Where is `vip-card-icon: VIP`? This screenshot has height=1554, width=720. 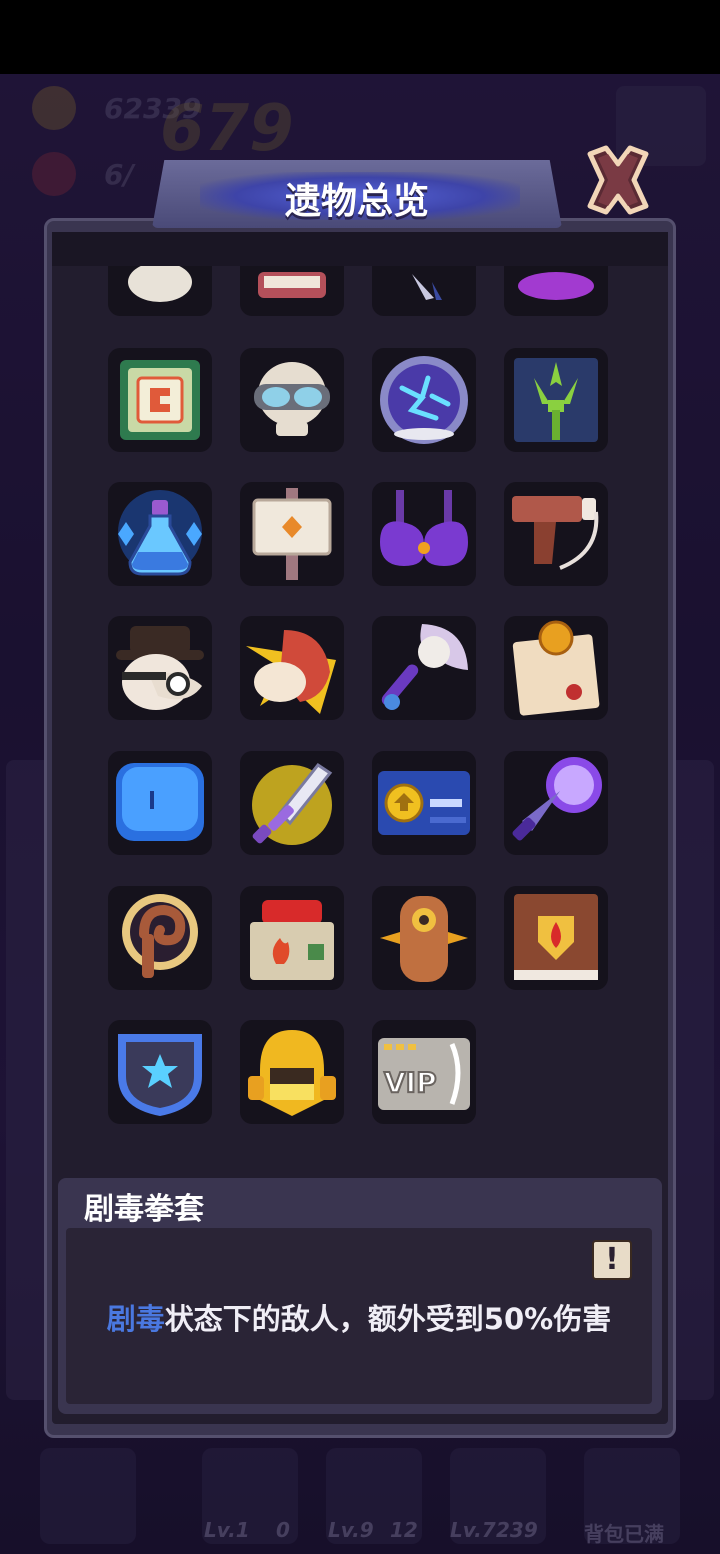 vip-card-icon: VIP is located at coordinates (424, 1074).